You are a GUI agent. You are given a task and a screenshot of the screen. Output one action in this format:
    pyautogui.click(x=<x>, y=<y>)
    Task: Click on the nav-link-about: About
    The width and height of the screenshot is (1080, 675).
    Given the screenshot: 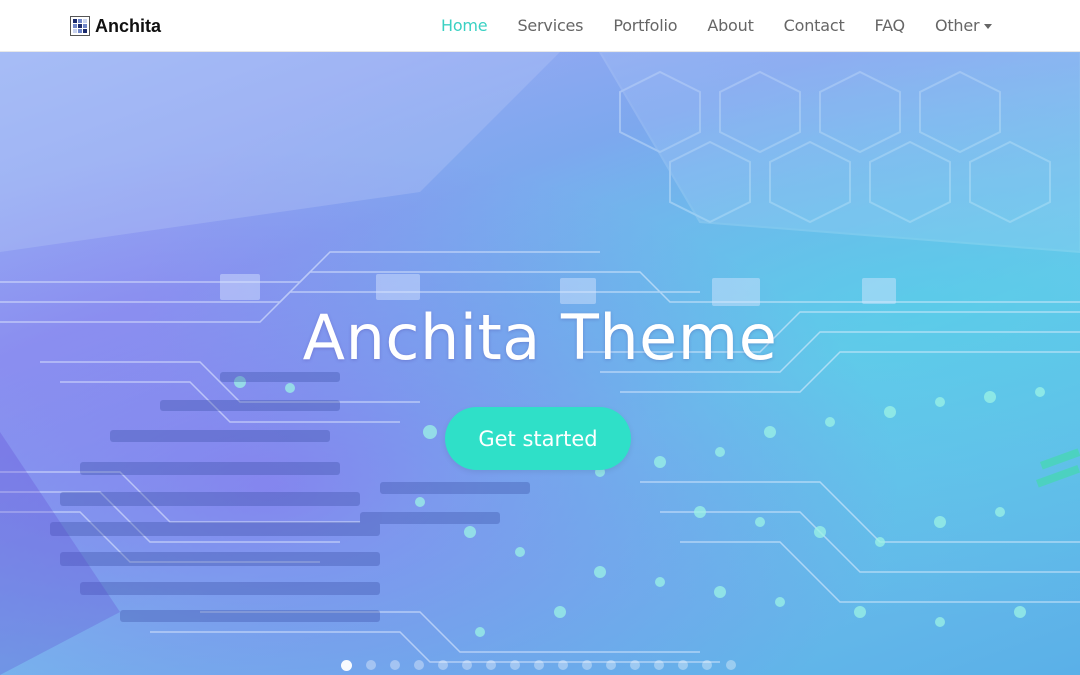 What is the action you would take?
    pyautogui.click(x=730, y=25)
    